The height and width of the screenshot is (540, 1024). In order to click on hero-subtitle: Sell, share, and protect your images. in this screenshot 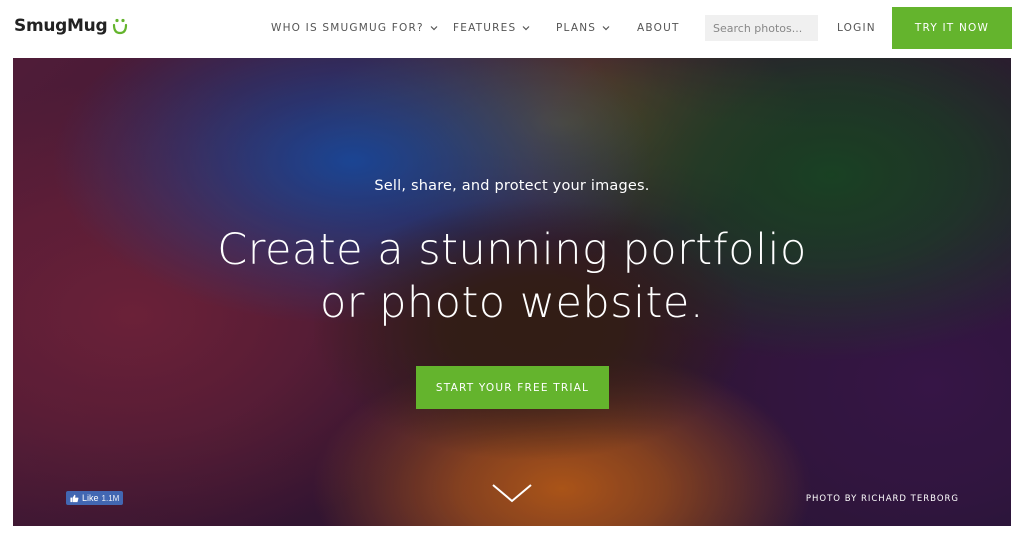, I will do `click(512, 186)`.